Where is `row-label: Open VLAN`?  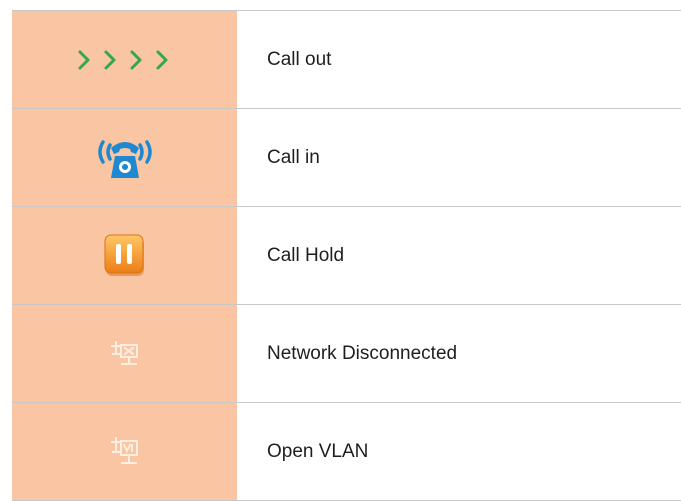
row-label: Open VLAN is located at coordinates (318, 451).